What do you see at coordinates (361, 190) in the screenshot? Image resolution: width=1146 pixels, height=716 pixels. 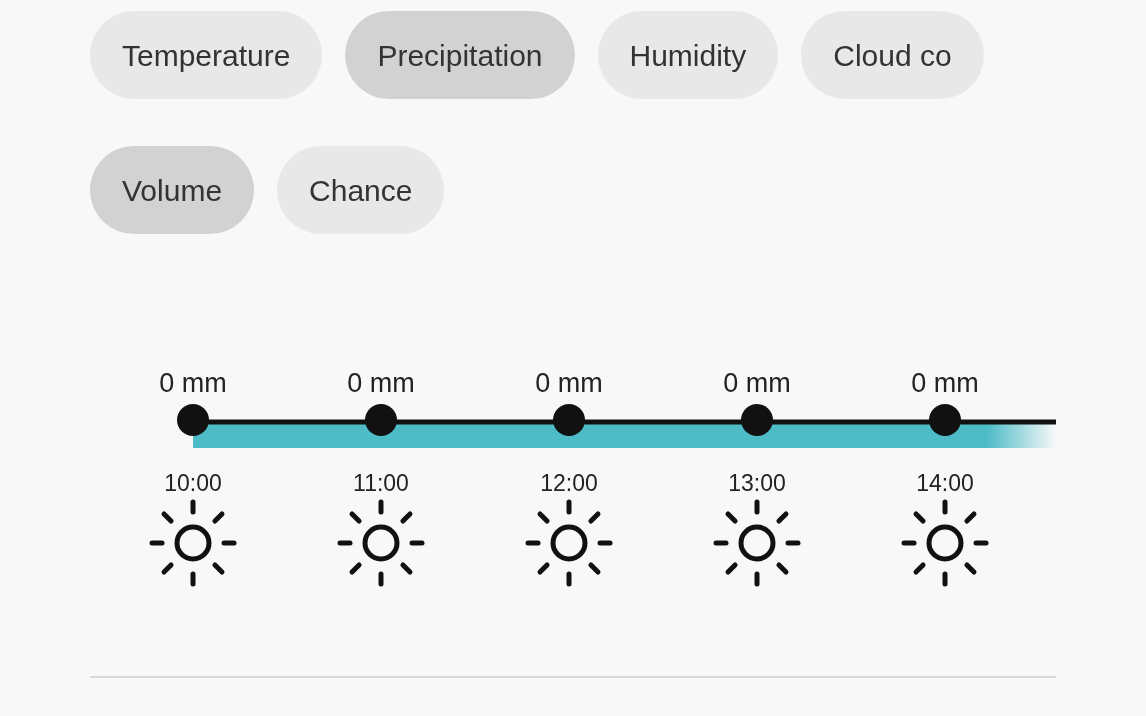 I see `filter-chip: Chance` at bounding box center [361, 190].